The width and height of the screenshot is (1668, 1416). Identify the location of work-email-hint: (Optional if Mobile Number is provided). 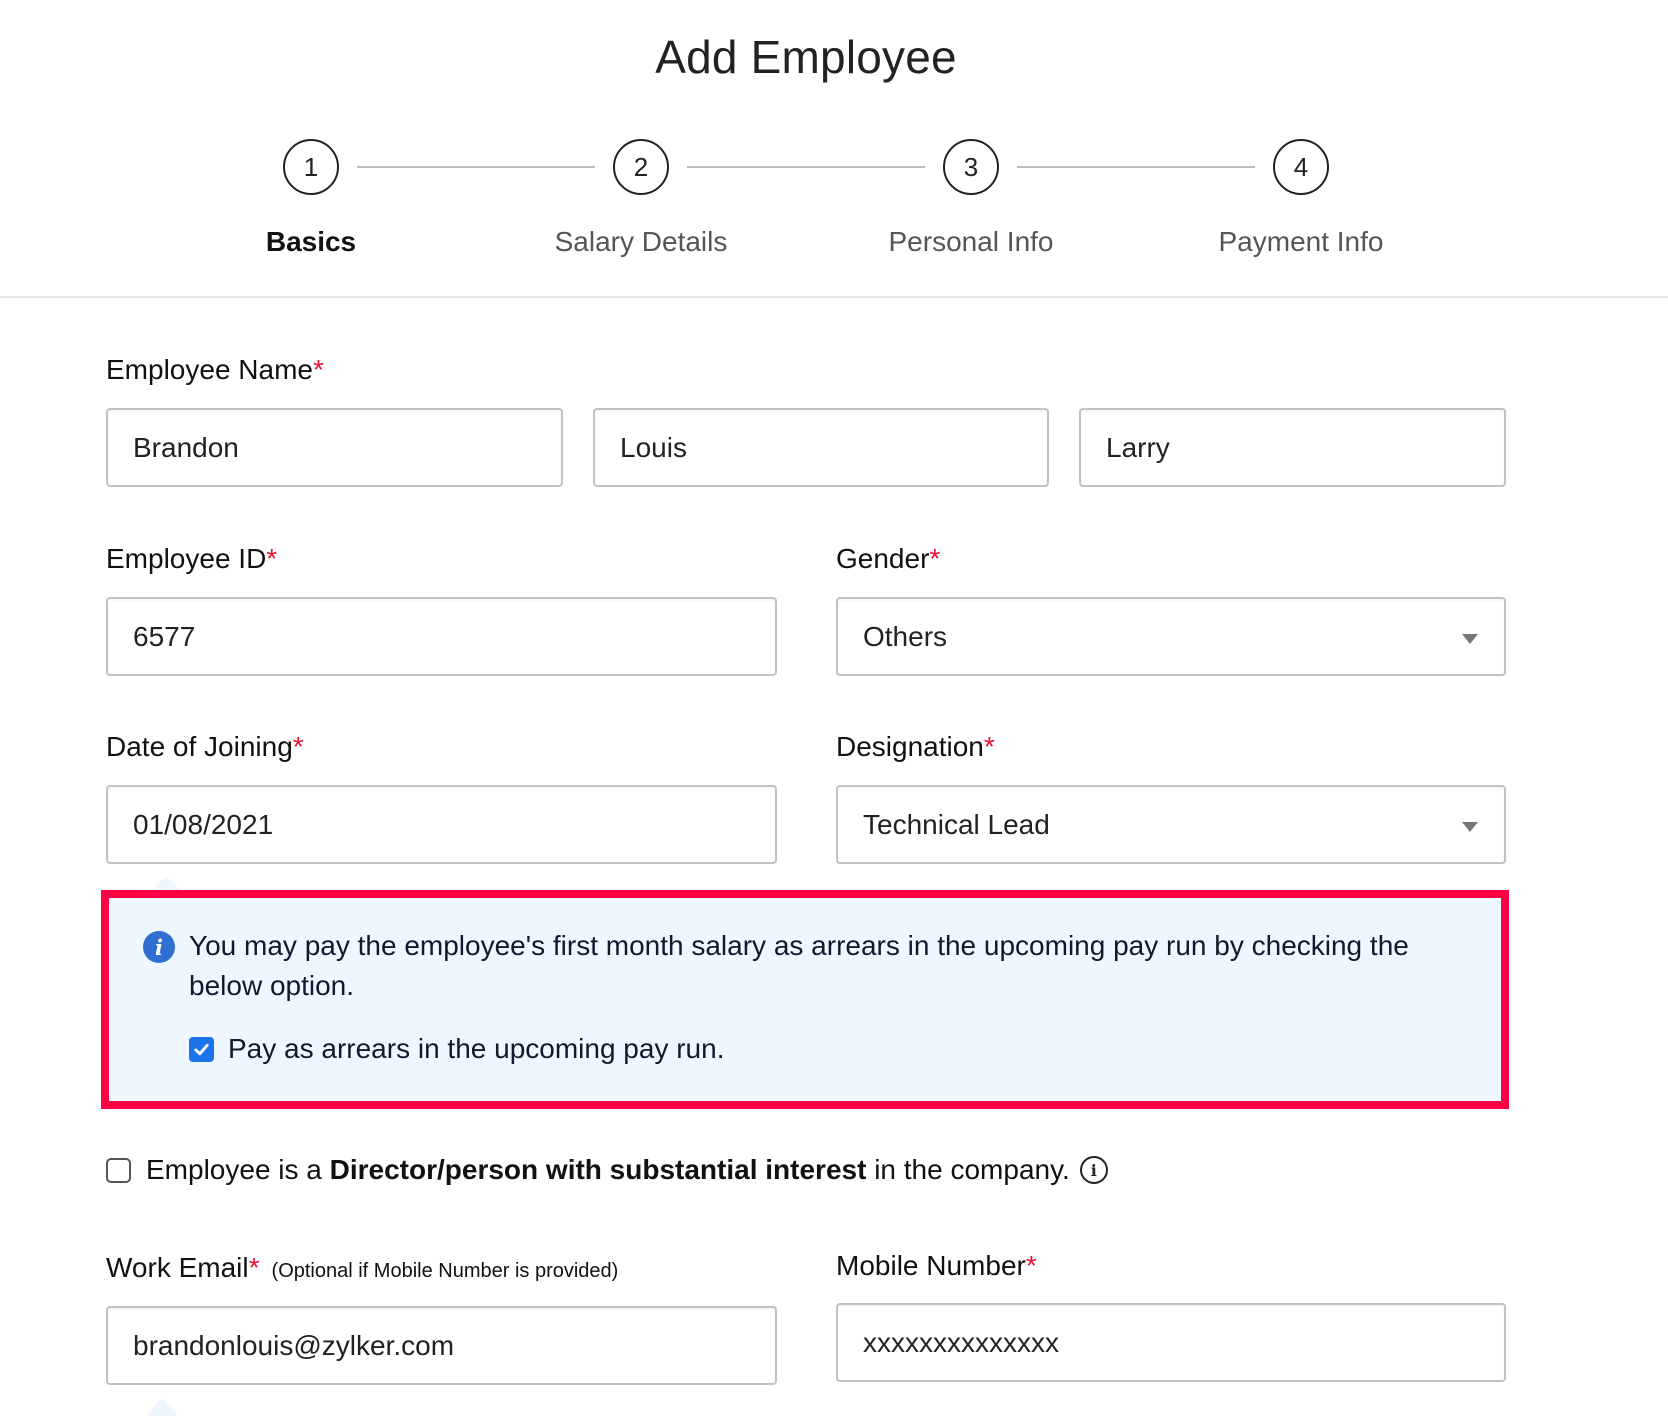
(445, 1271).